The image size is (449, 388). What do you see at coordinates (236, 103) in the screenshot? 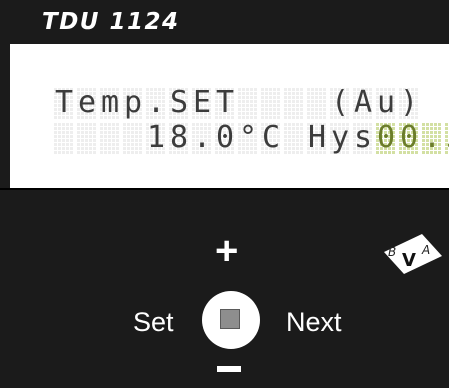
I see `lcd-line-1: Temp.SET (Au)` at bounding box center [236, 103].